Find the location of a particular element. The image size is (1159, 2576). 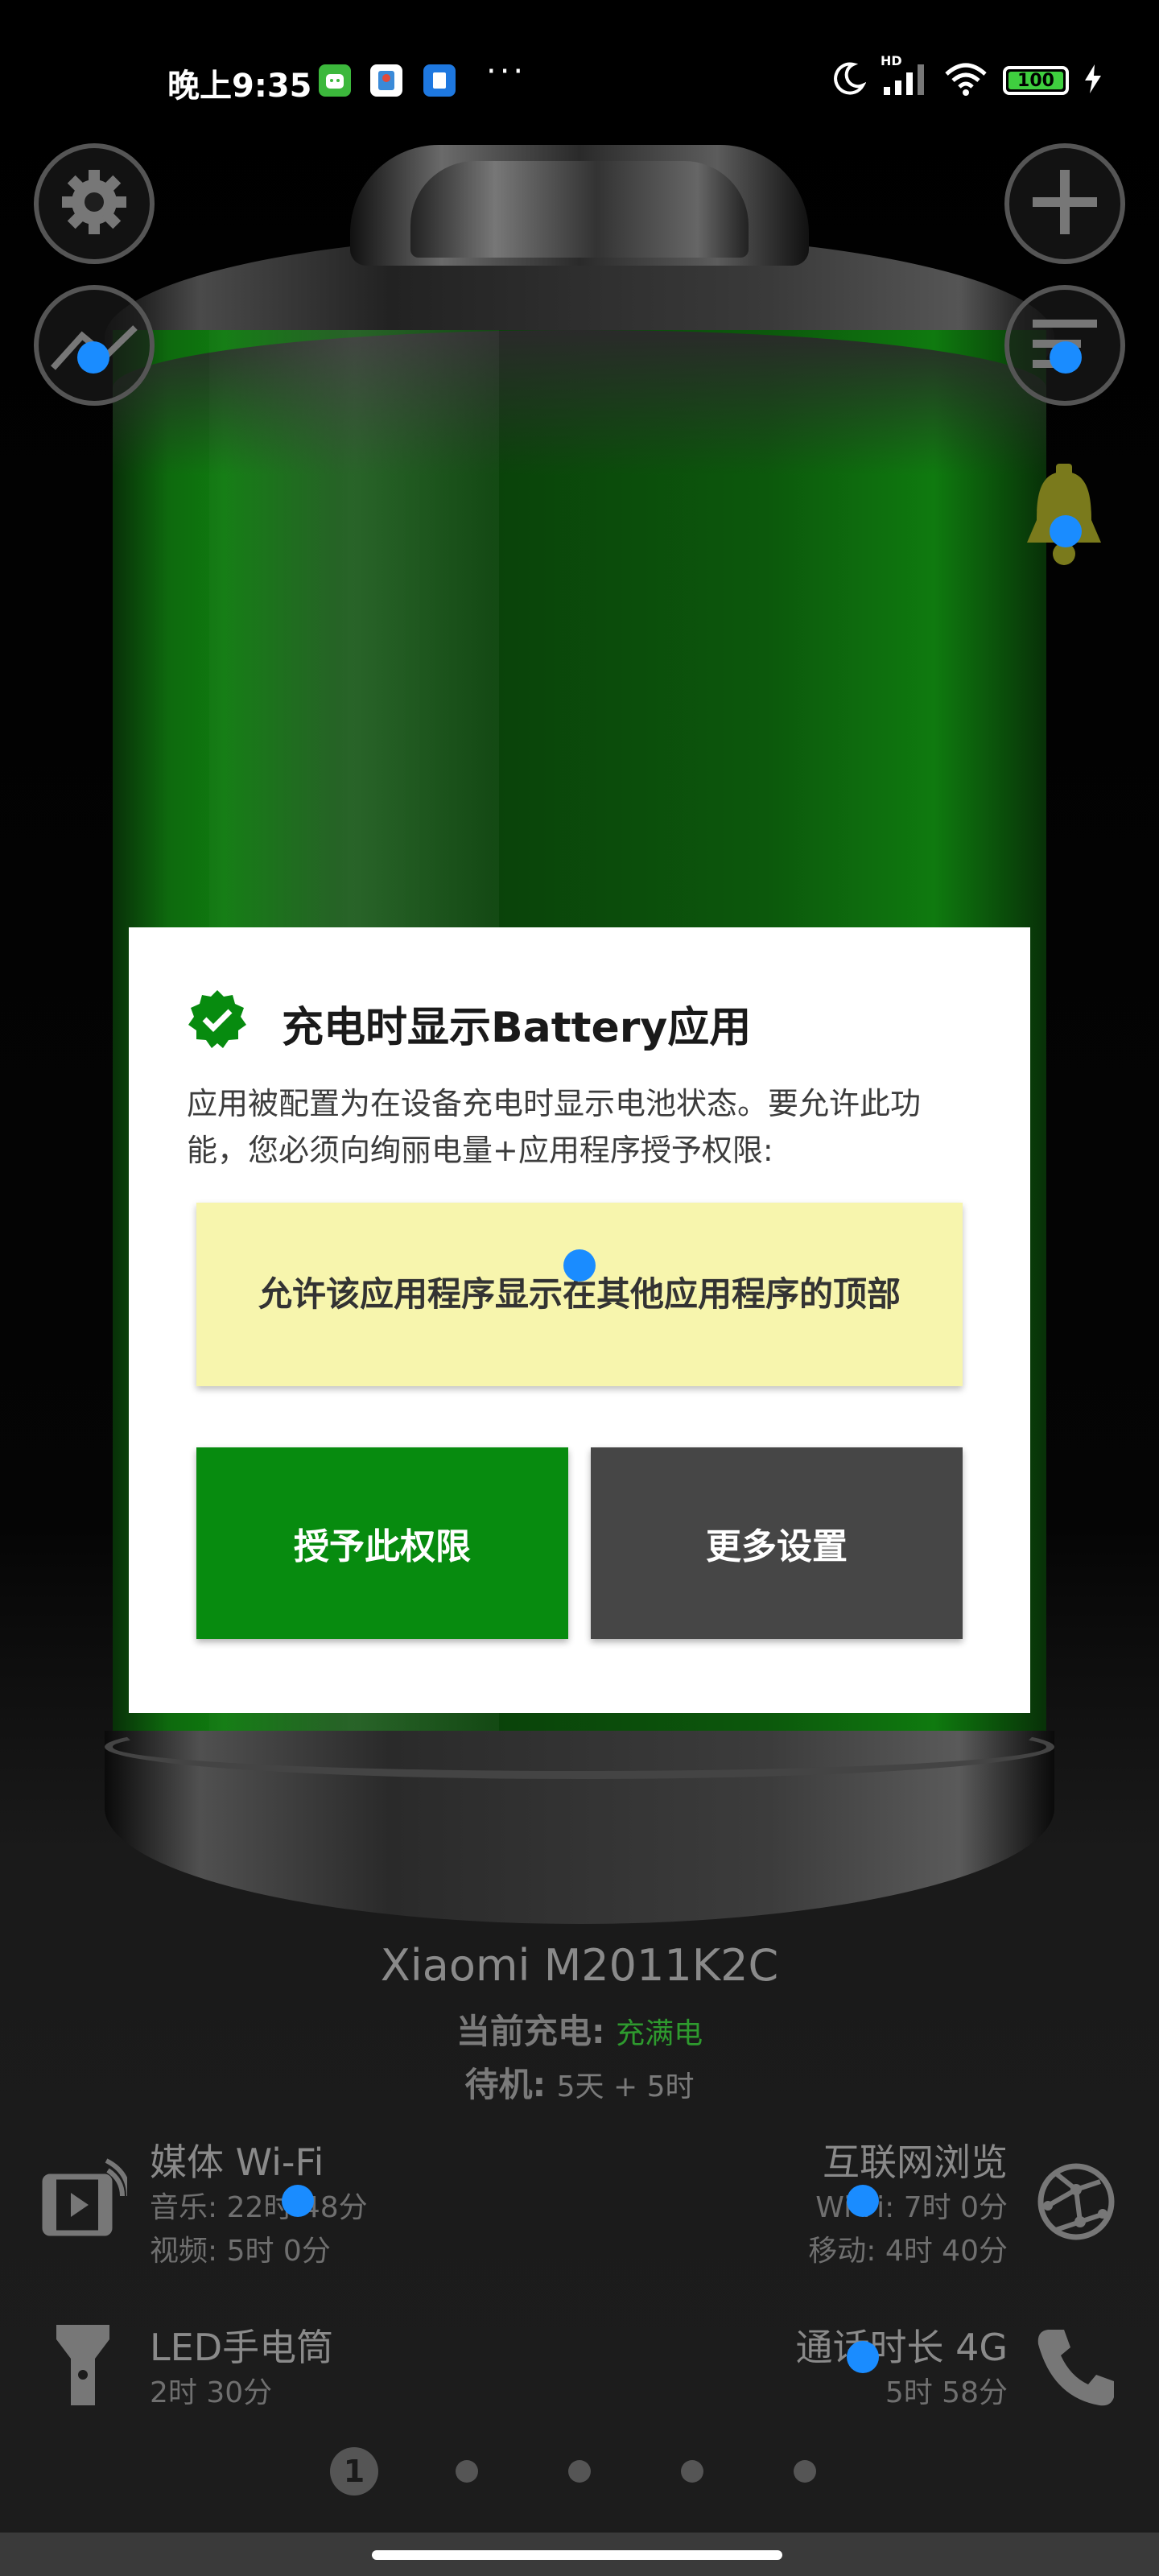

call-time: 5时 58分 is located at coordinates (946, 2392).